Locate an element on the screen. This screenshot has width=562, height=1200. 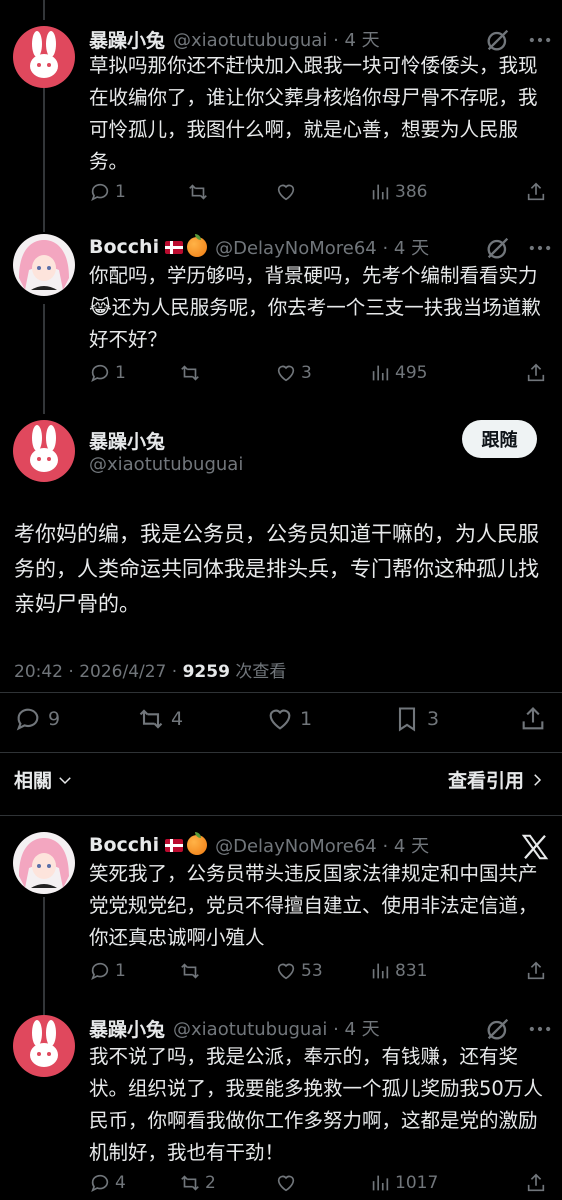
tweet-actions: 1 3 495 is located at coordinates (319, 376).